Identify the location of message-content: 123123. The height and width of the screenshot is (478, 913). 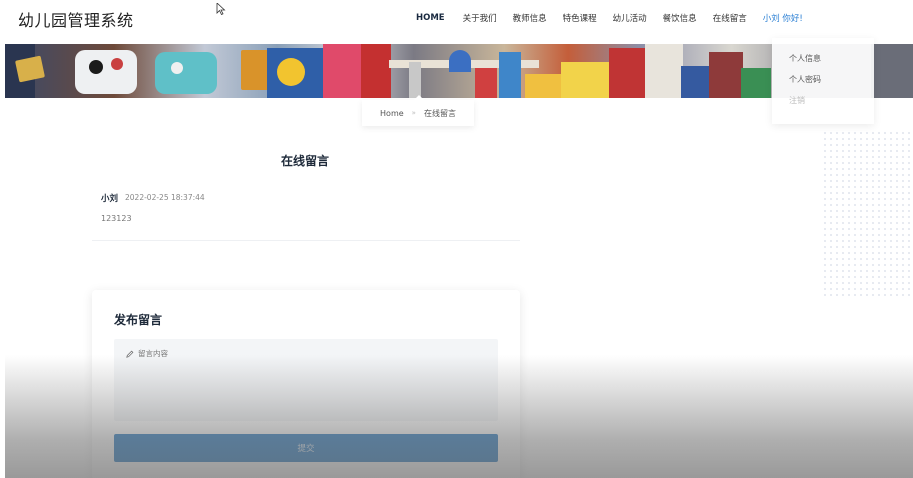
(116, 218).